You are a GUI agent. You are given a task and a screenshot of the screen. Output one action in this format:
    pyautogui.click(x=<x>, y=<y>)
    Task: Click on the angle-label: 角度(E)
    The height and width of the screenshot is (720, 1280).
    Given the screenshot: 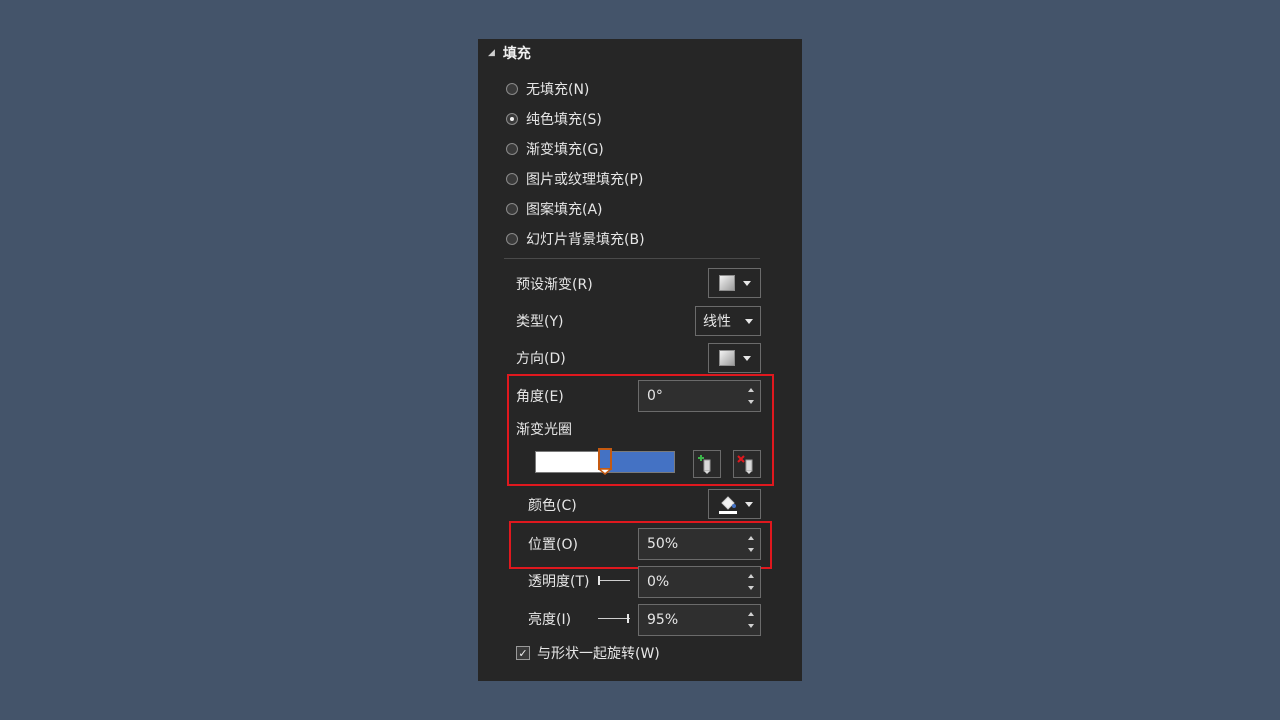 What is the action you would take?
    pyautogui.click(x=540, y=397)
    